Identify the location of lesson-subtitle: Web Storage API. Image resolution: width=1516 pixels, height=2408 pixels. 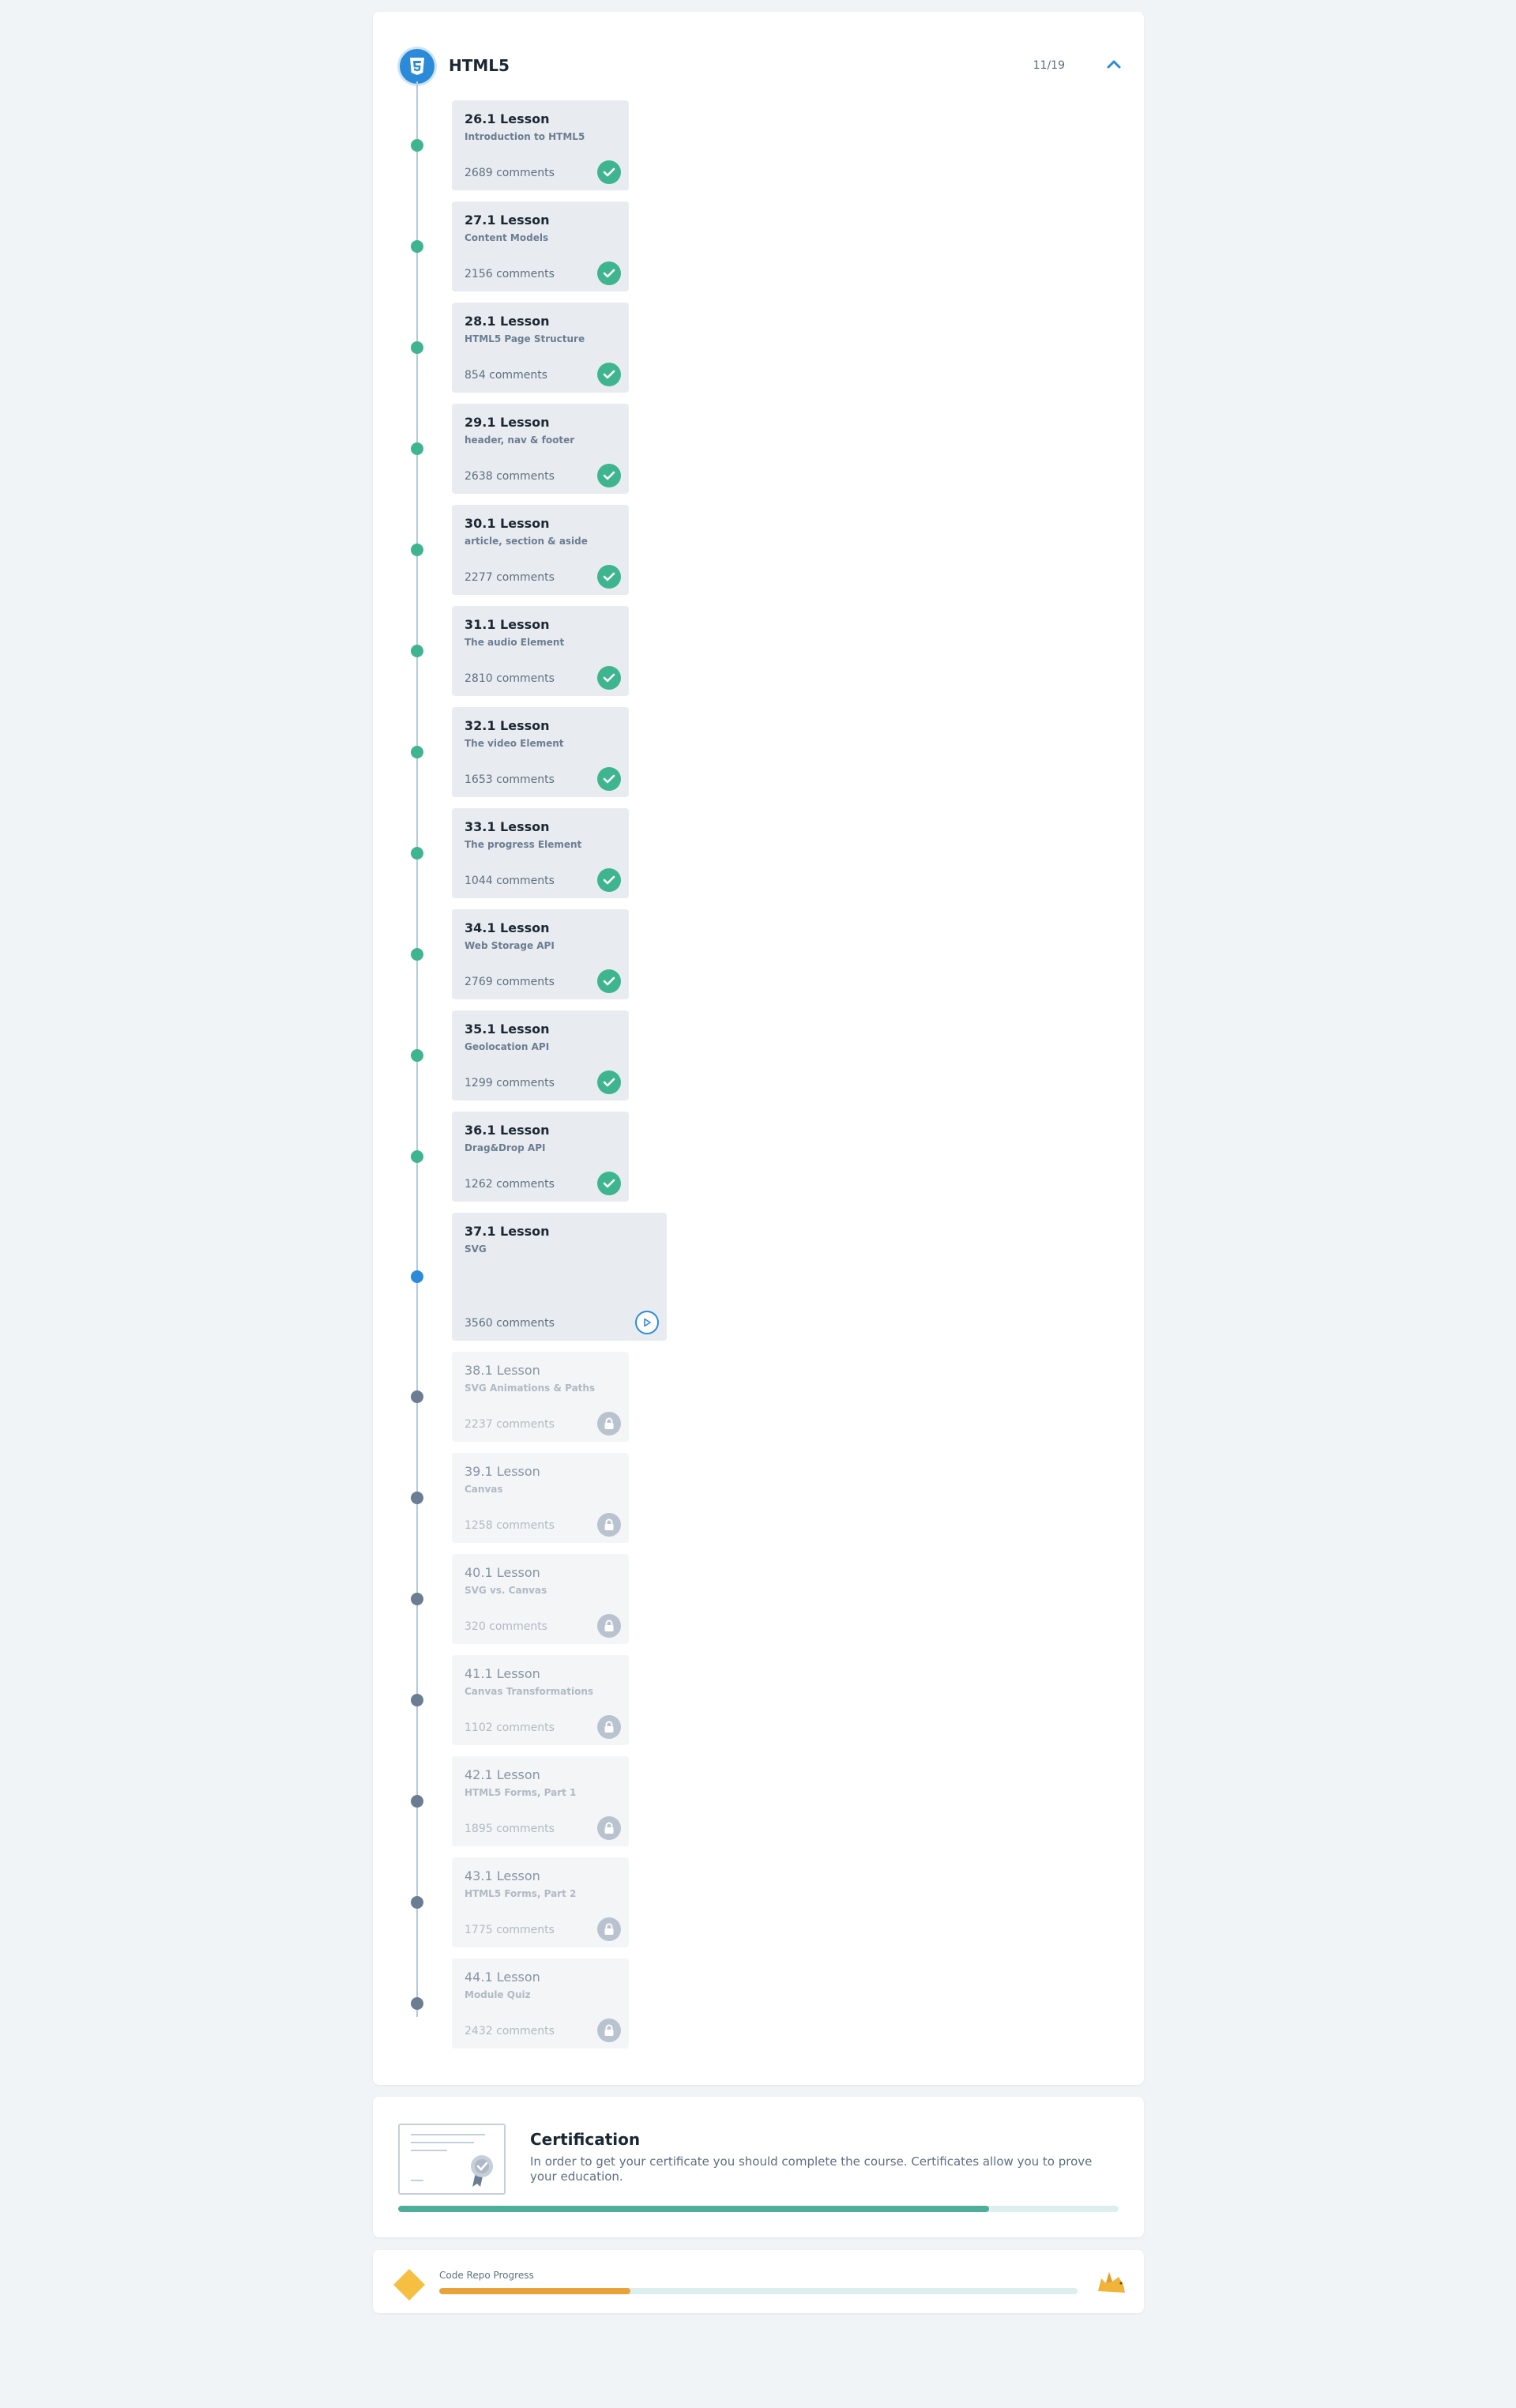
(510, 945).